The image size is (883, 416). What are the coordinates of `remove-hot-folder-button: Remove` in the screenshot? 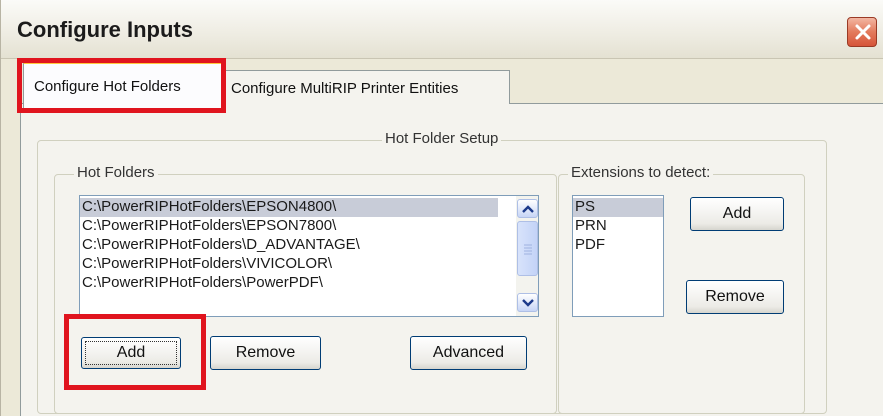 It's located at (265, 353).